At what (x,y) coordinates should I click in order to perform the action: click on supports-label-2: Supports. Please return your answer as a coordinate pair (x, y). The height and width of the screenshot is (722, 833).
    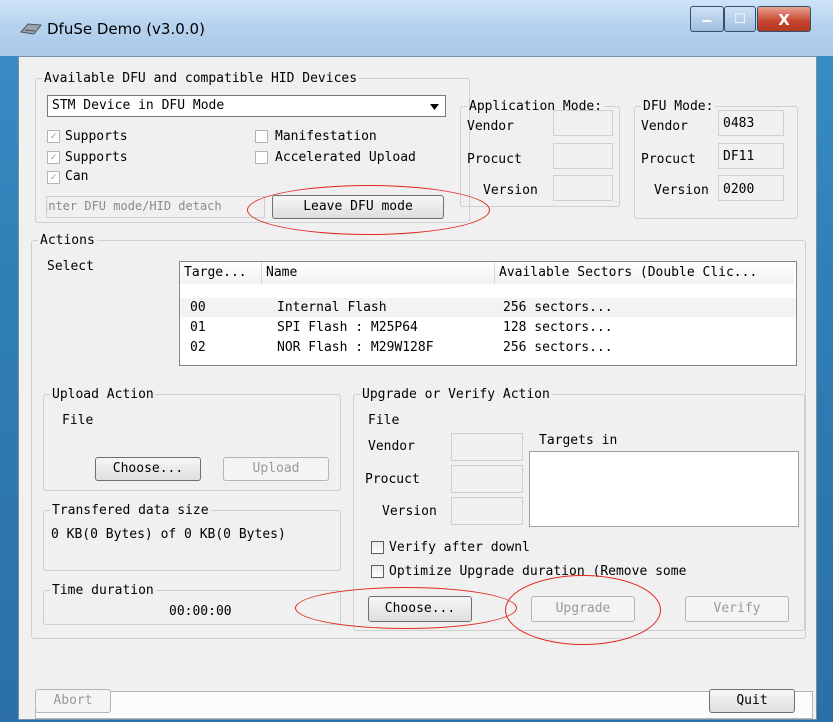
    Looking at the image, I should click on (96, 157).